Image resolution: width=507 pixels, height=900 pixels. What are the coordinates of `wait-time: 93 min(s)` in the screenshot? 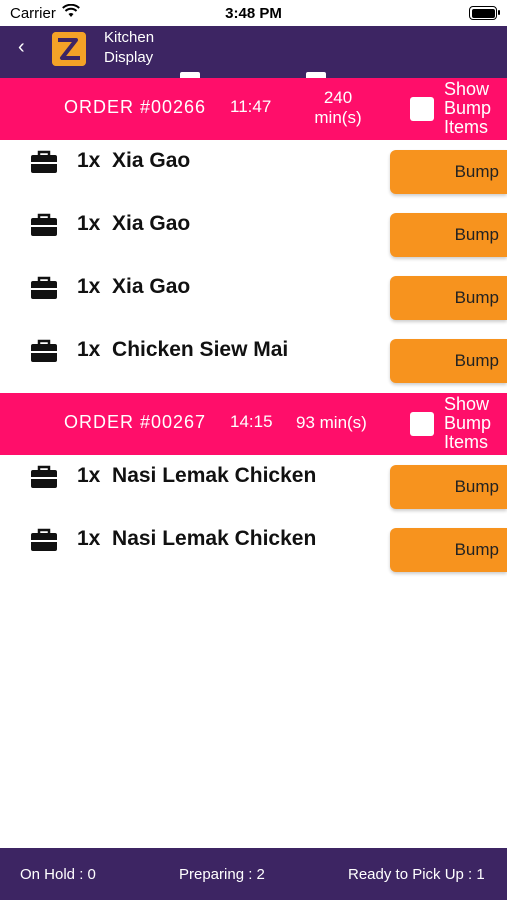 It's located at (331, 422).